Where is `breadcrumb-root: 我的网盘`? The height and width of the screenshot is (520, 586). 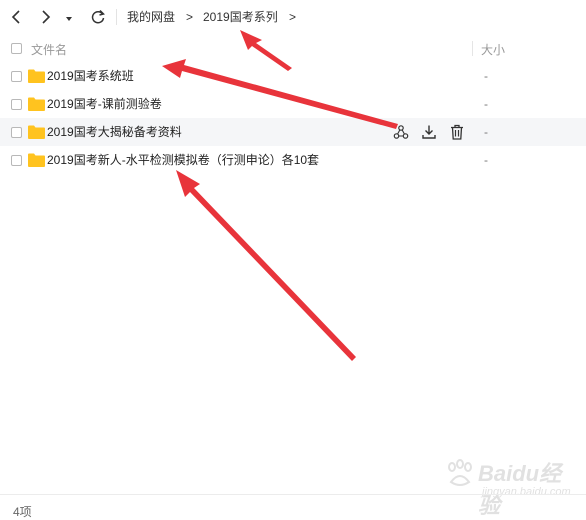 breadcrumb-root: 我的网盘 is located at coordinates (151, 17).